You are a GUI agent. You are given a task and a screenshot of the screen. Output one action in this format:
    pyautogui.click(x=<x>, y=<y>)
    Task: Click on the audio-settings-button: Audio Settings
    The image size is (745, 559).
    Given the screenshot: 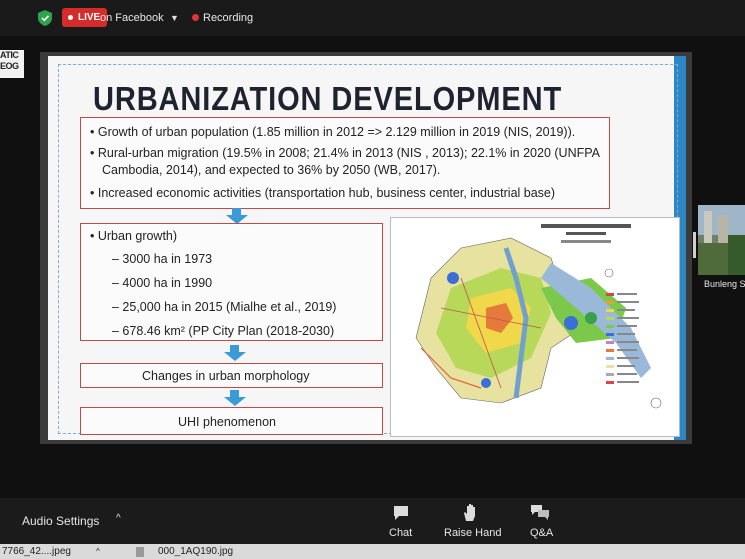 What is the action you would take?
    pyautogui.click(x=60, y=521)
    